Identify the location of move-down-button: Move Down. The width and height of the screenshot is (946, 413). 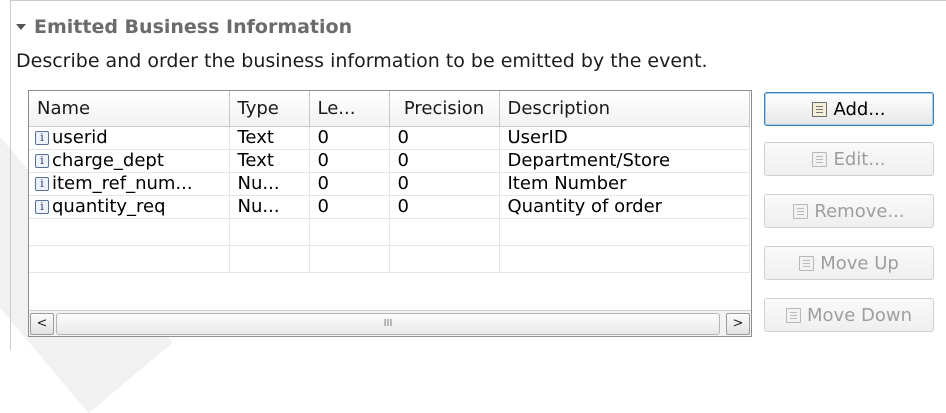
(849, 315).